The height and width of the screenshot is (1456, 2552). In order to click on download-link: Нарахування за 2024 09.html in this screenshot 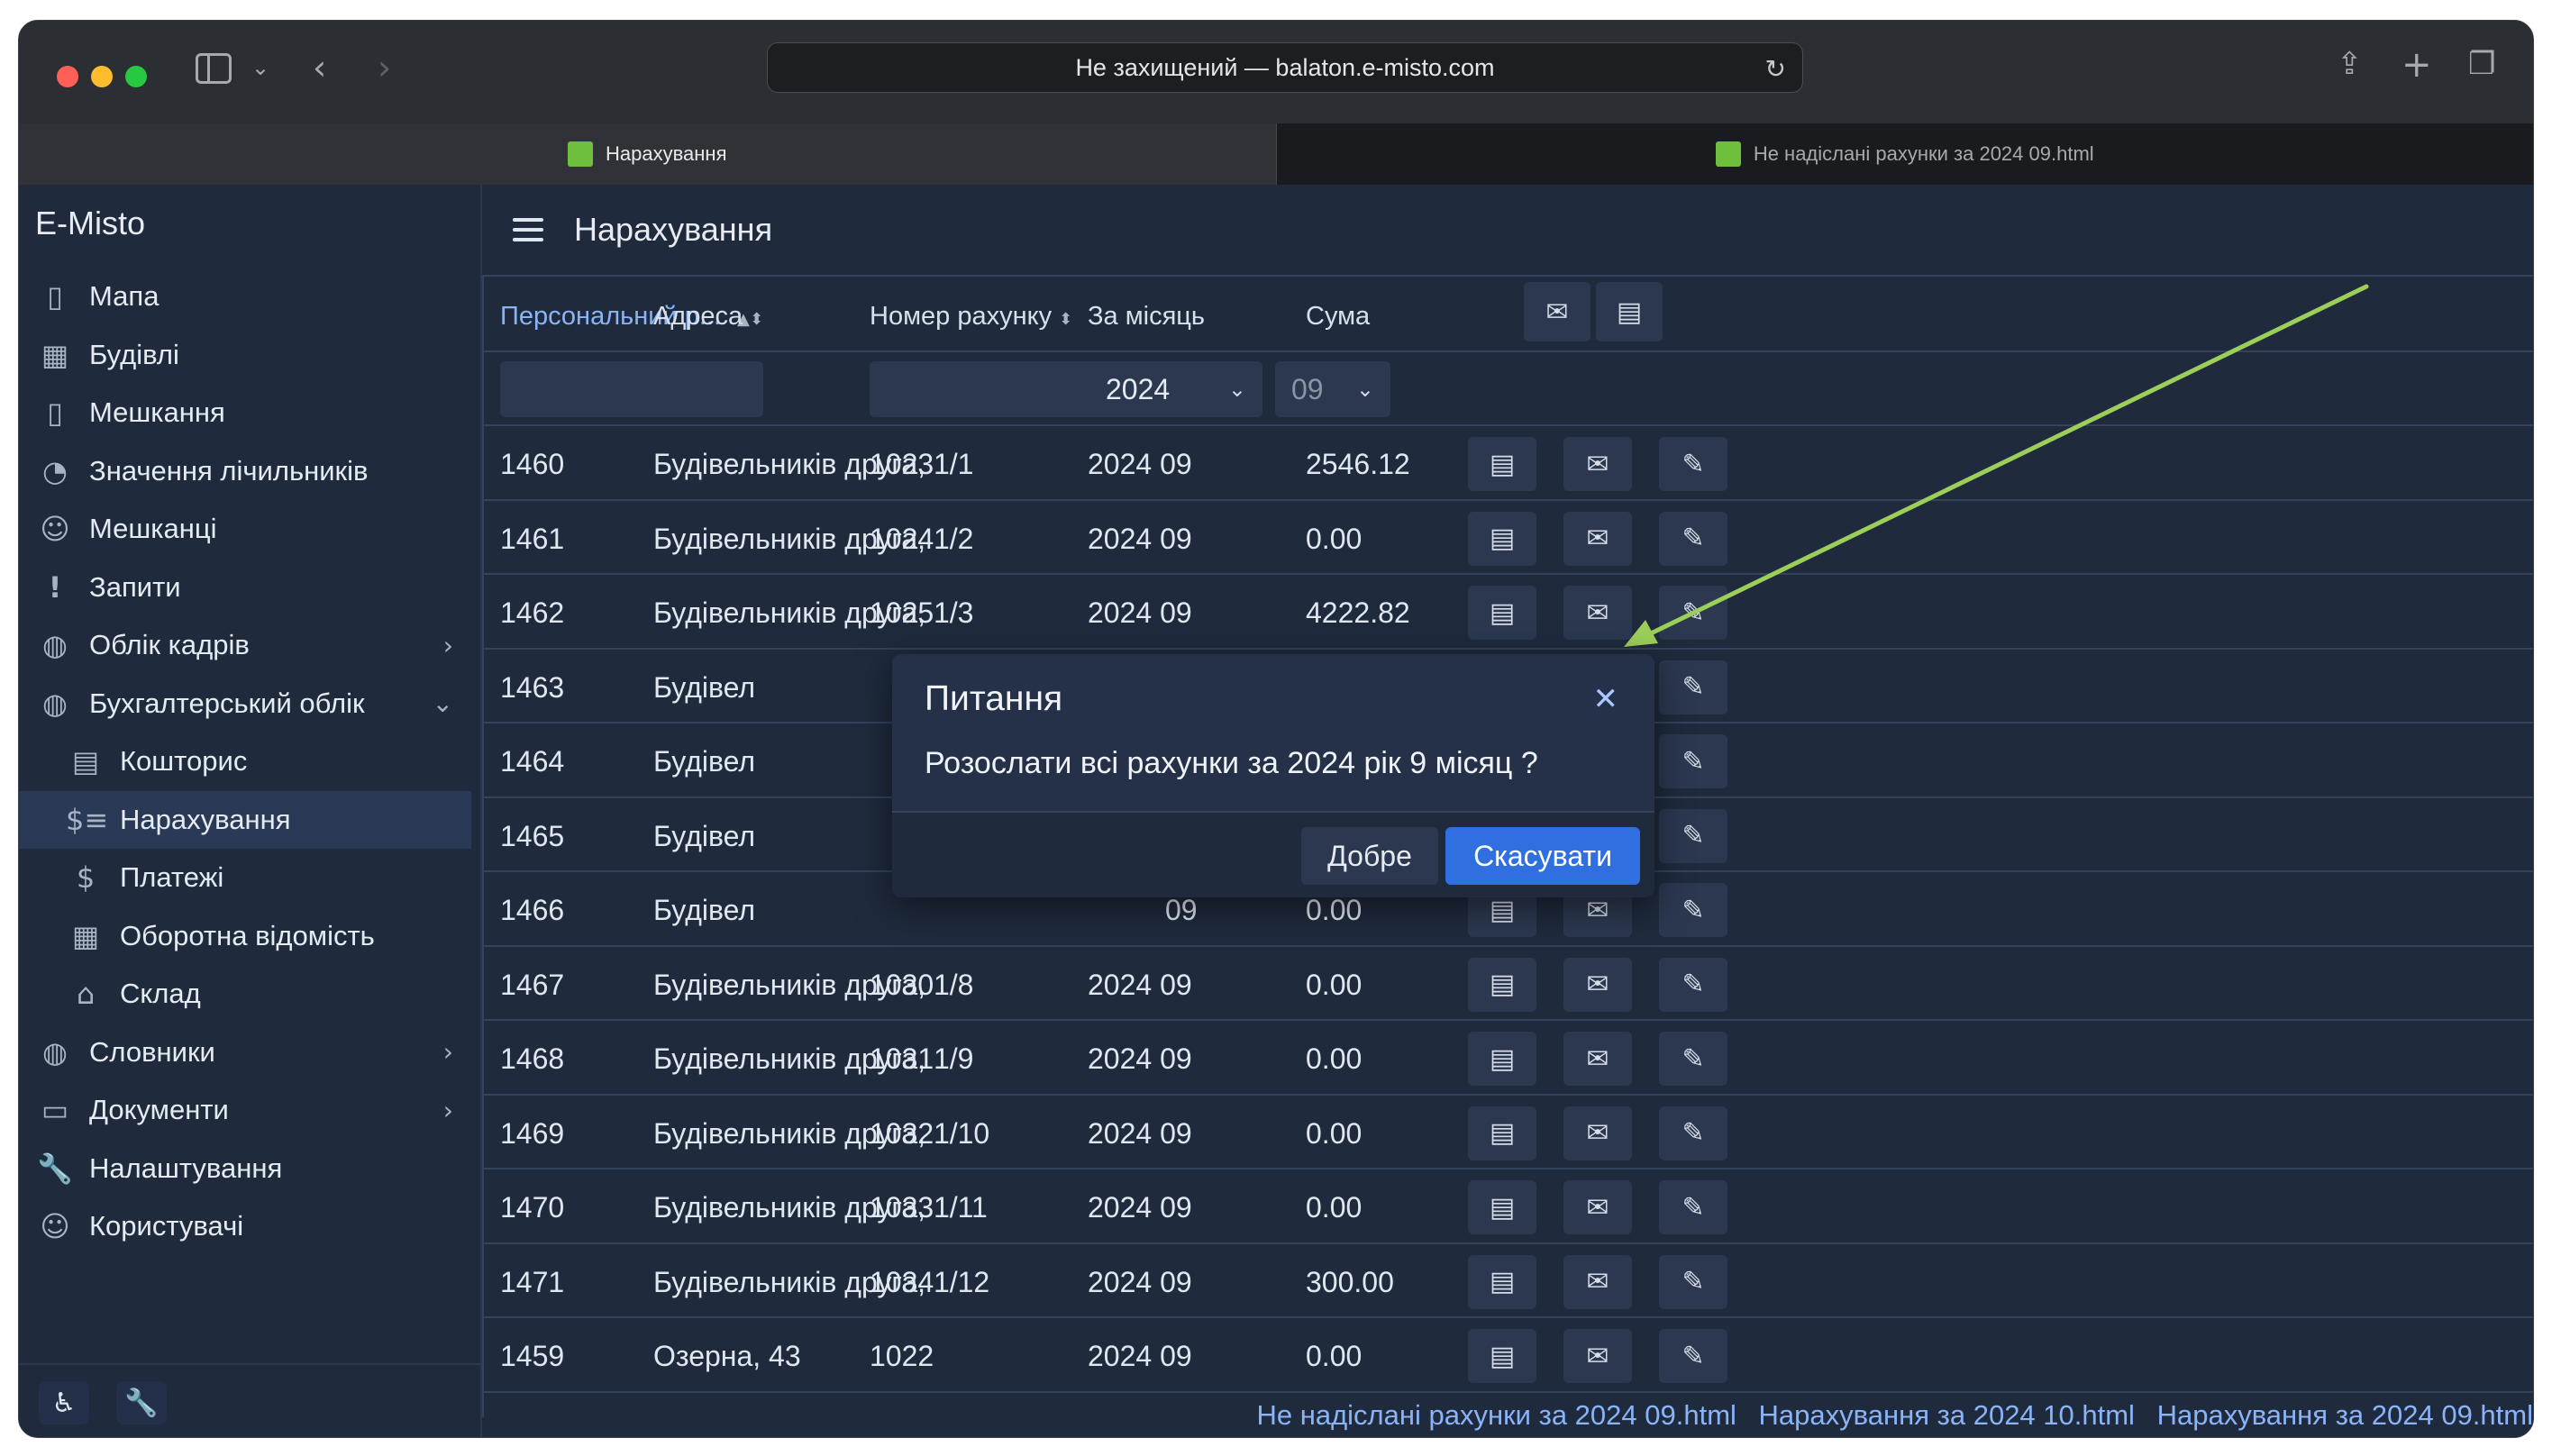, I will do `click(2345, 1415)`.